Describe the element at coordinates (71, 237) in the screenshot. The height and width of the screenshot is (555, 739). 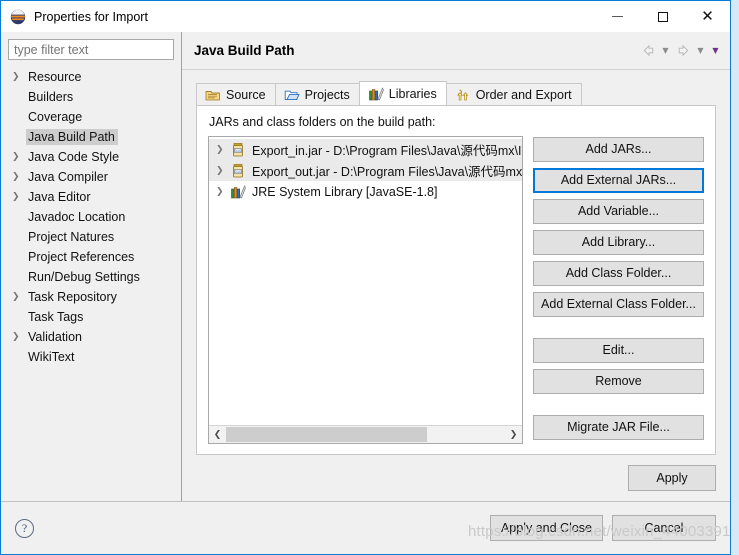
I see `sidebar-item-label: Project Natures` at that location.